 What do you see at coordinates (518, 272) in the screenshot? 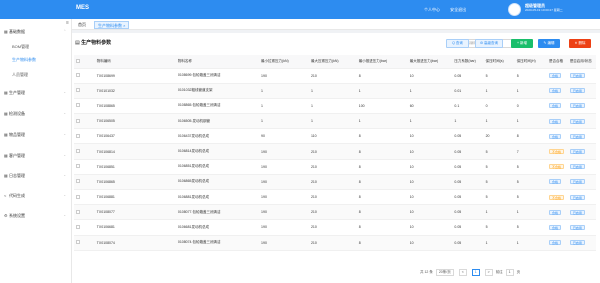
I see `page-unit: 页` at bounding box center [518, 272].